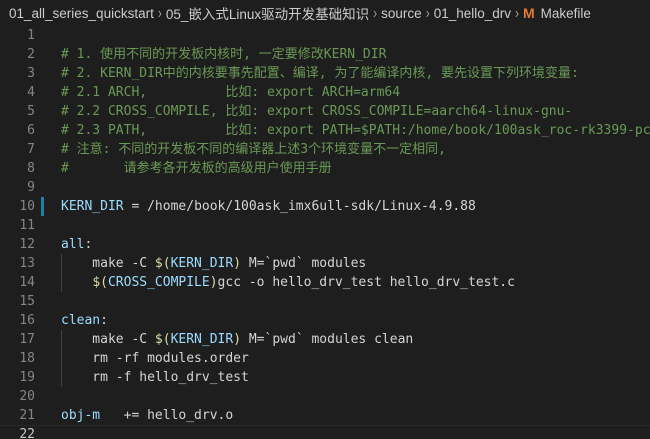 The image size is (650, 439). What do you see at coordinates (81, 415) in the screenshot?
I see `code-variable: obj-m` at bounding box center [81, 415].